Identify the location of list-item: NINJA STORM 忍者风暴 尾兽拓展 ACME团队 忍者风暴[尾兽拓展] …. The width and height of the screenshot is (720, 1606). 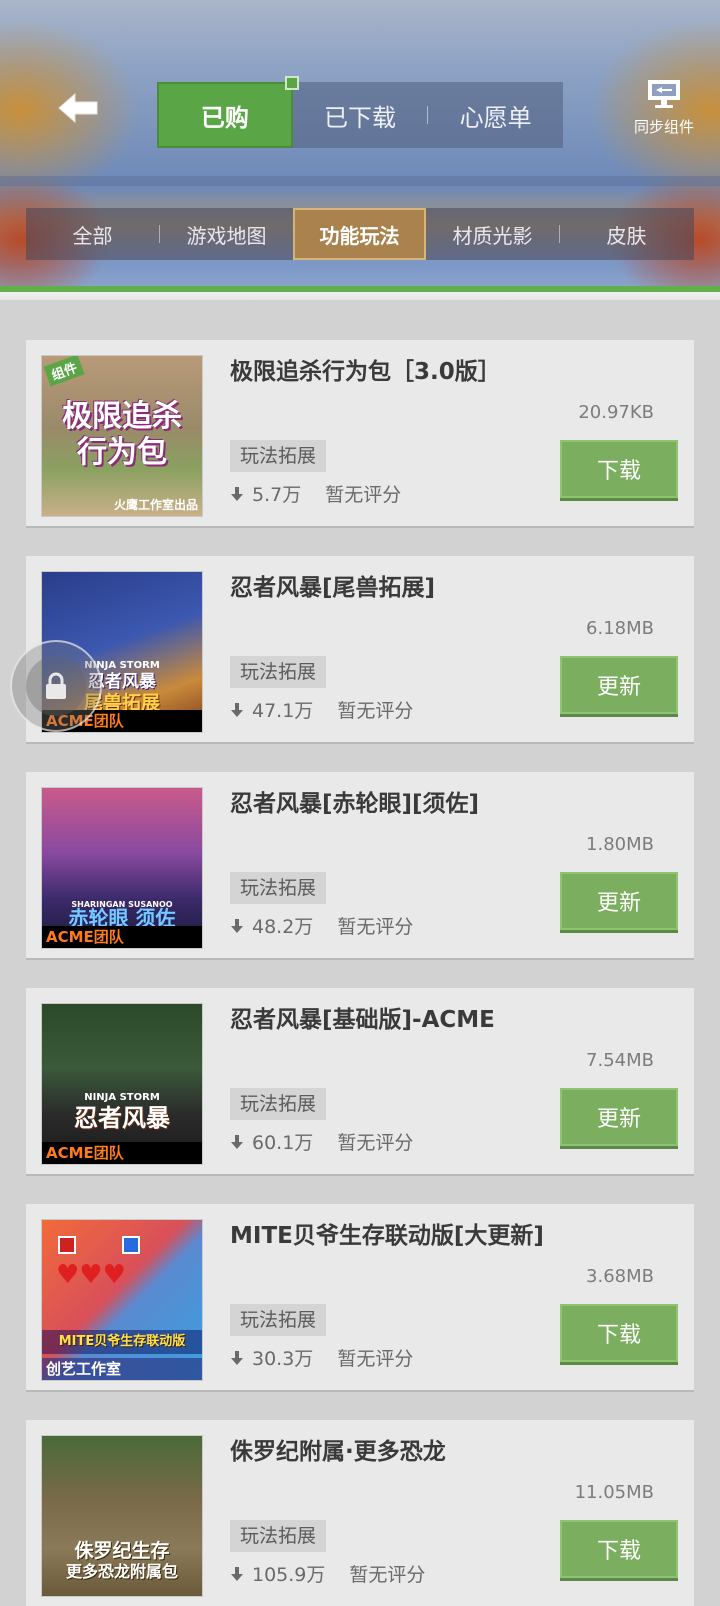
(360, 649).